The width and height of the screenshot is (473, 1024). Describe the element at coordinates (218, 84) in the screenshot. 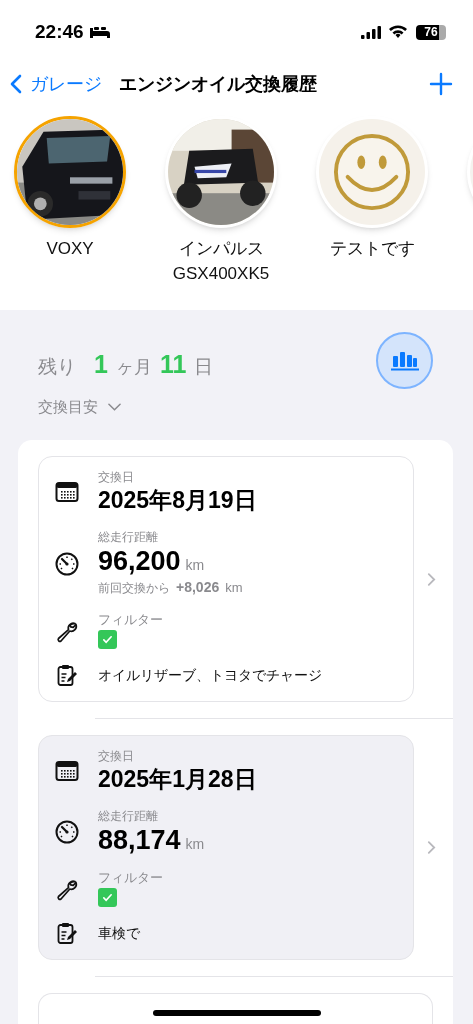

I see `page-title: エンジンオイル交換履歴` at that location.